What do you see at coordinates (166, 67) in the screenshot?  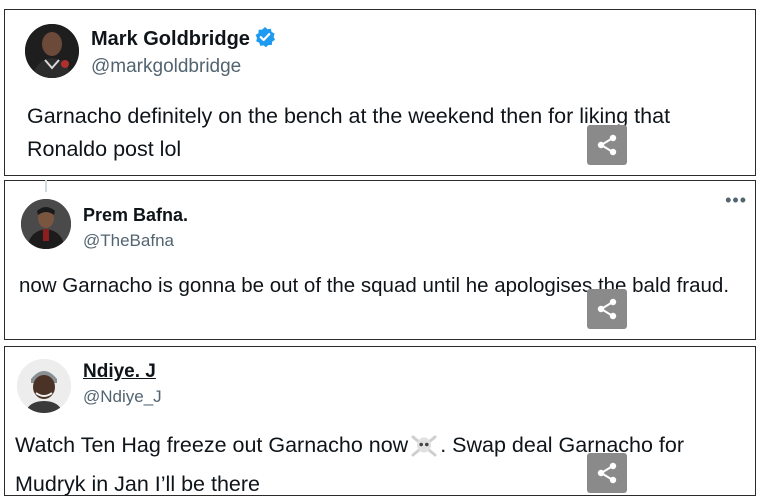 I see `user-handle: @markgoldbridge` at bounding box center [166, 67].